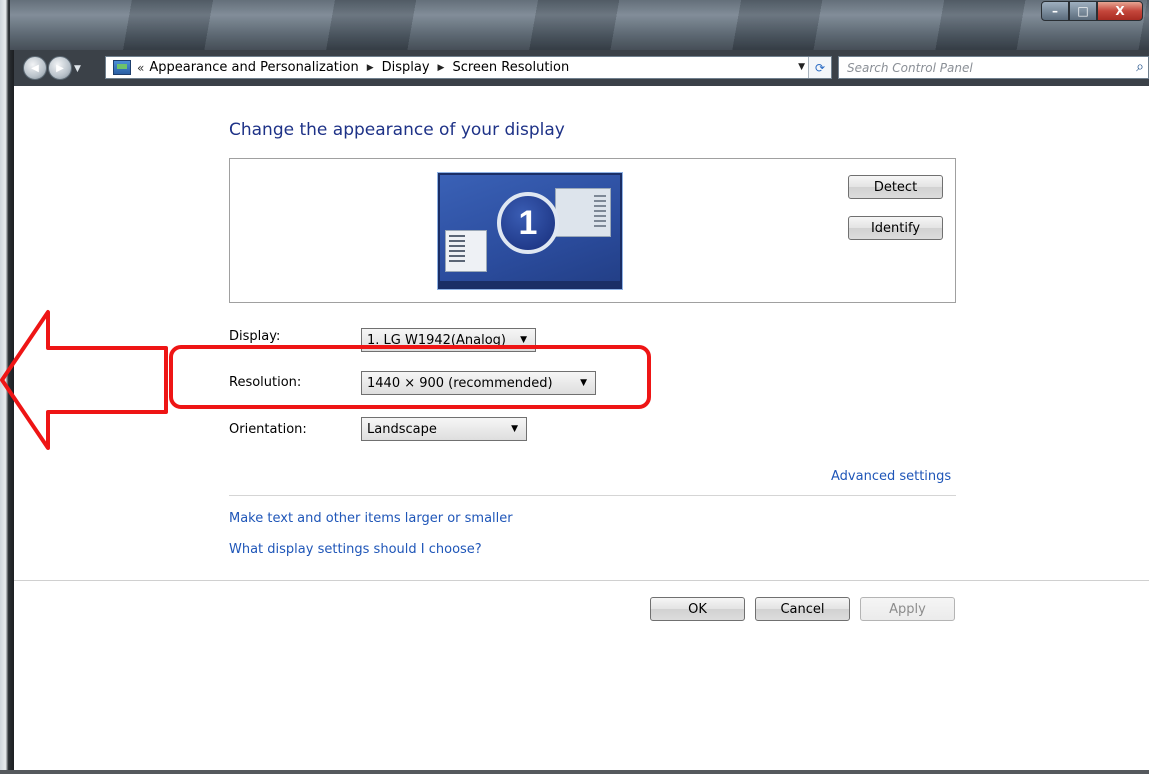  I want to click on orientation-select: Landscape ▼, so click(444, 429).